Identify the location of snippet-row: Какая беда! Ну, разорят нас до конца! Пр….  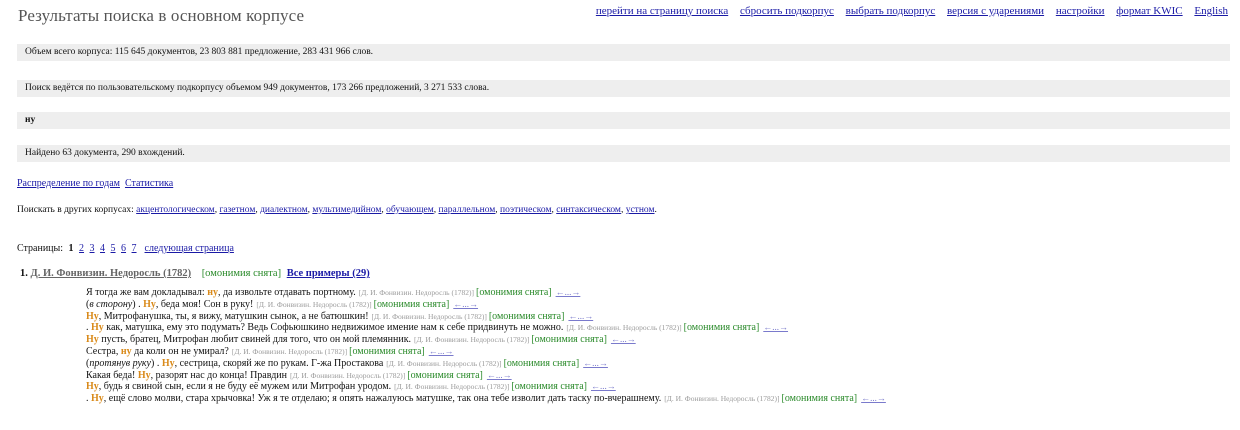
(486, 376).